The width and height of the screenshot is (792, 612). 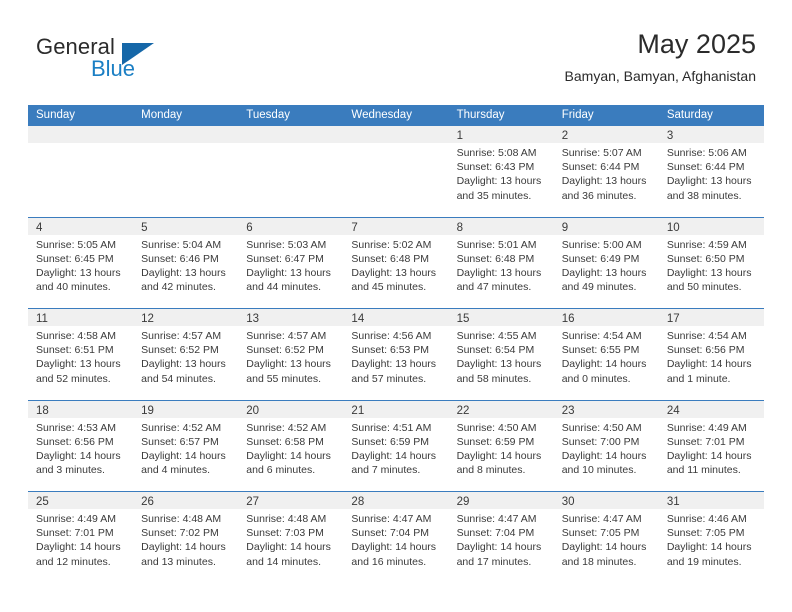 What do you see at coordinates (709, 463) in the screenshot?
I see `daylight-text: Daylight: 14 hours and 11 minutes.` at bounding box center [709, 463].